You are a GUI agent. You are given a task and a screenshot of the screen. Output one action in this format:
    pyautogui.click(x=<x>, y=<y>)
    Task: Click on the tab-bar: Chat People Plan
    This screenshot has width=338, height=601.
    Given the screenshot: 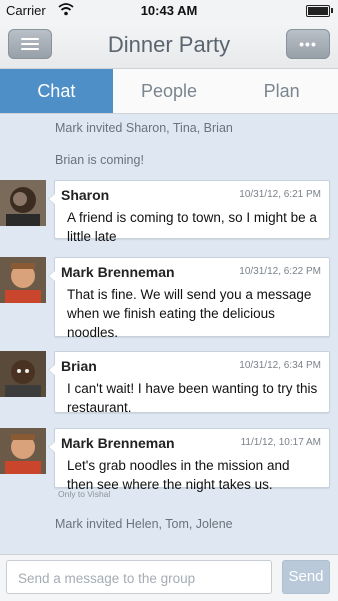 What is the action you would take?
    pyautogui.click(x=169, y=91)
    